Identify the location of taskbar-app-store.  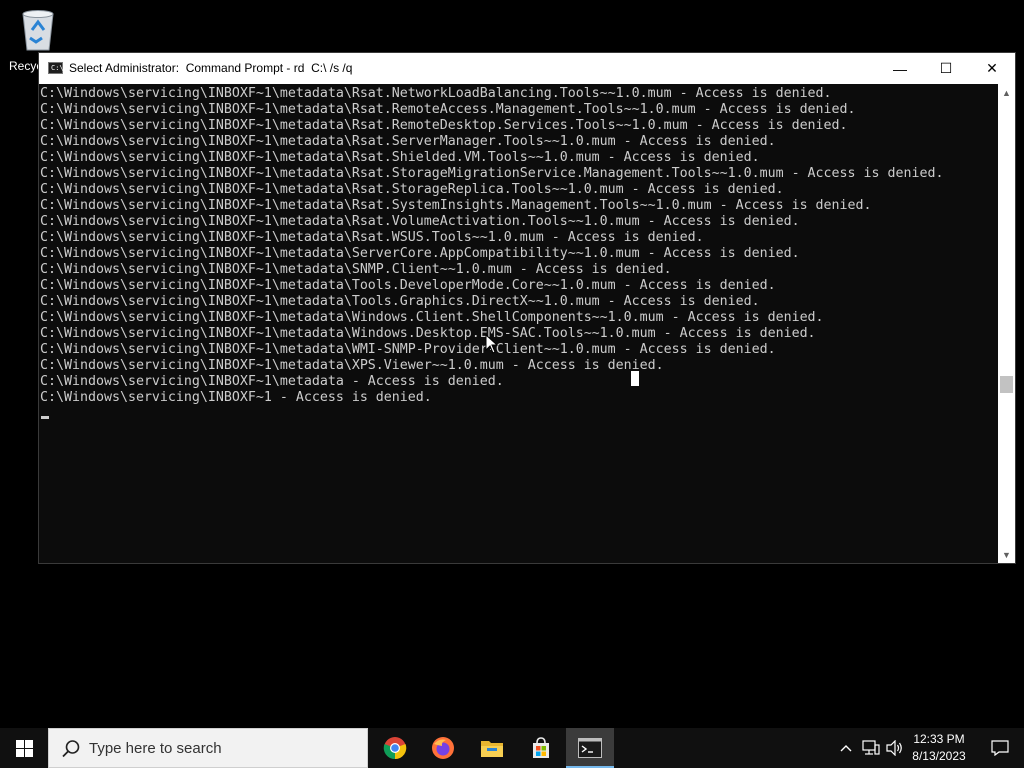
(541, 748).